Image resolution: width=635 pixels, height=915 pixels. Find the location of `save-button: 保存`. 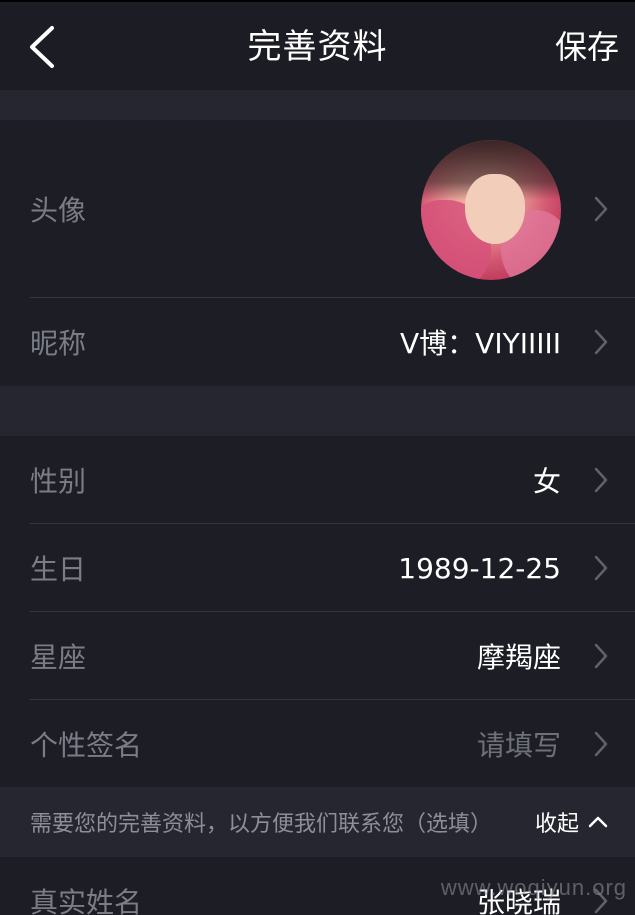

save-button: 保存 is located at coordinates (587, 47).